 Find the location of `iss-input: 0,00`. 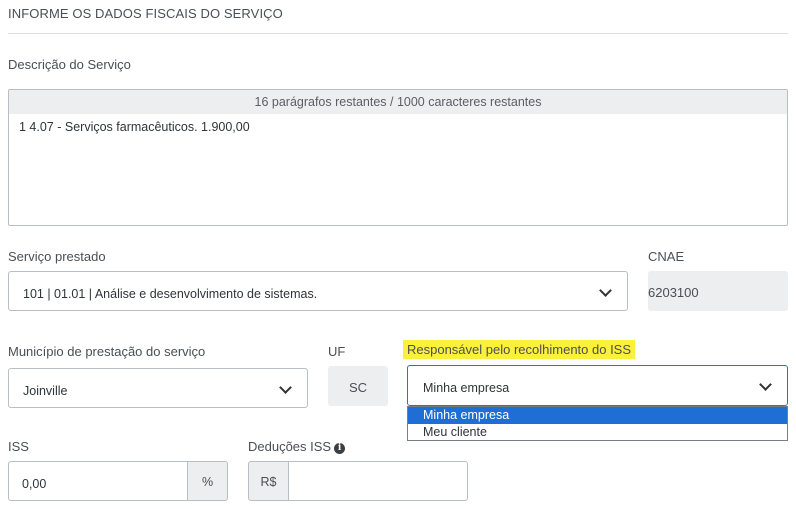

iss-input: 0,00 is located at coordinates (98, 481).